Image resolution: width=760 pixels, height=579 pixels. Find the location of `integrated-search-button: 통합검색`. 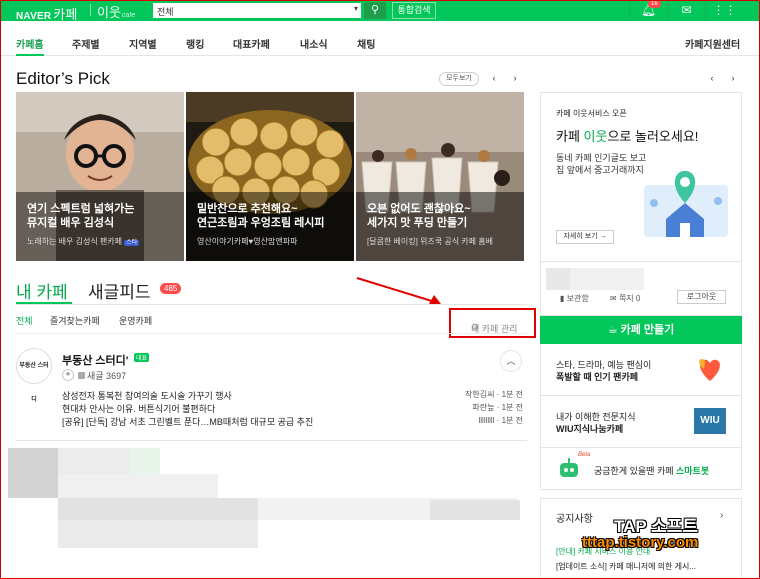

integrated-search-button: 통합검색 is located at coordinates (414, 10).